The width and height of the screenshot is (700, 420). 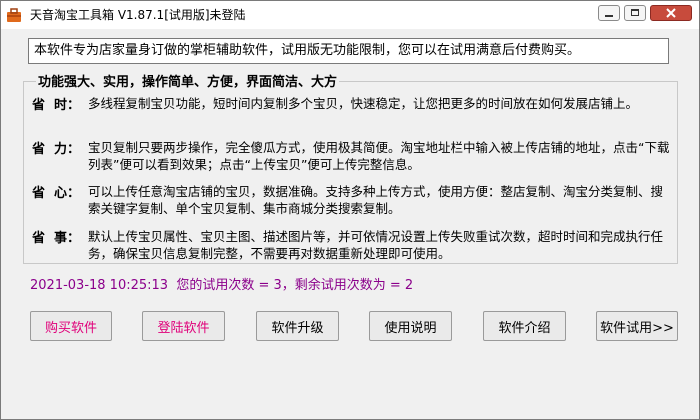 I want to click on close-button, so click(x=671, y=13).